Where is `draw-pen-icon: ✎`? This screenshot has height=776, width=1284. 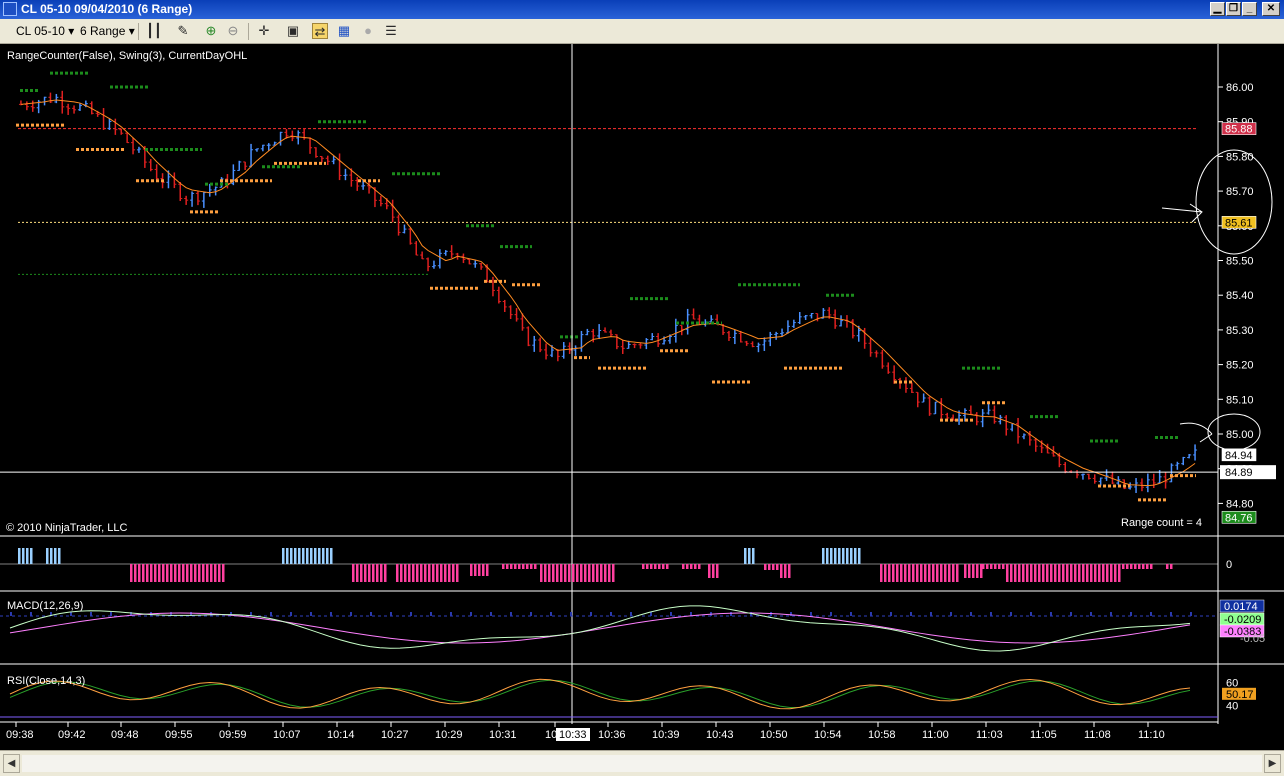
draw-pen-icon: ✎ is located at coordinates (183, 31).